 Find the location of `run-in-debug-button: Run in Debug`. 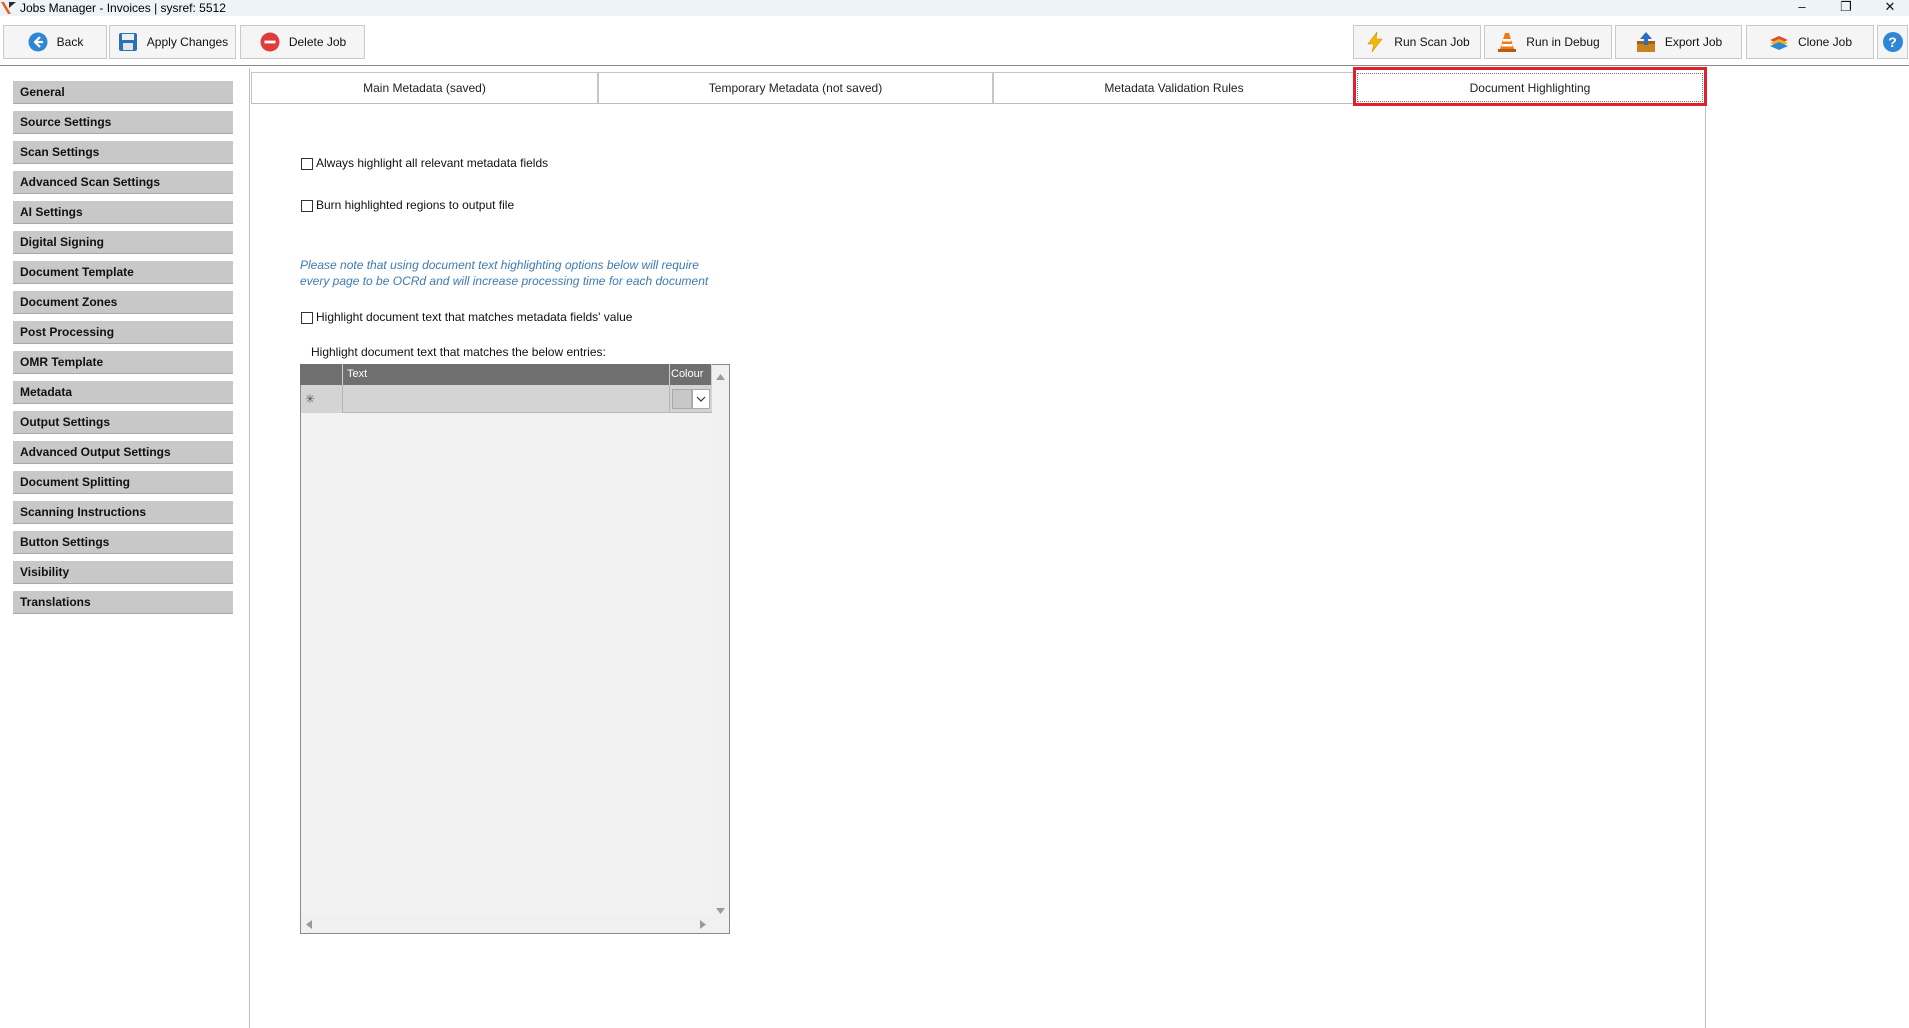

run-in-debug-button: Run in Debug is located at coordinates (1548, 42).